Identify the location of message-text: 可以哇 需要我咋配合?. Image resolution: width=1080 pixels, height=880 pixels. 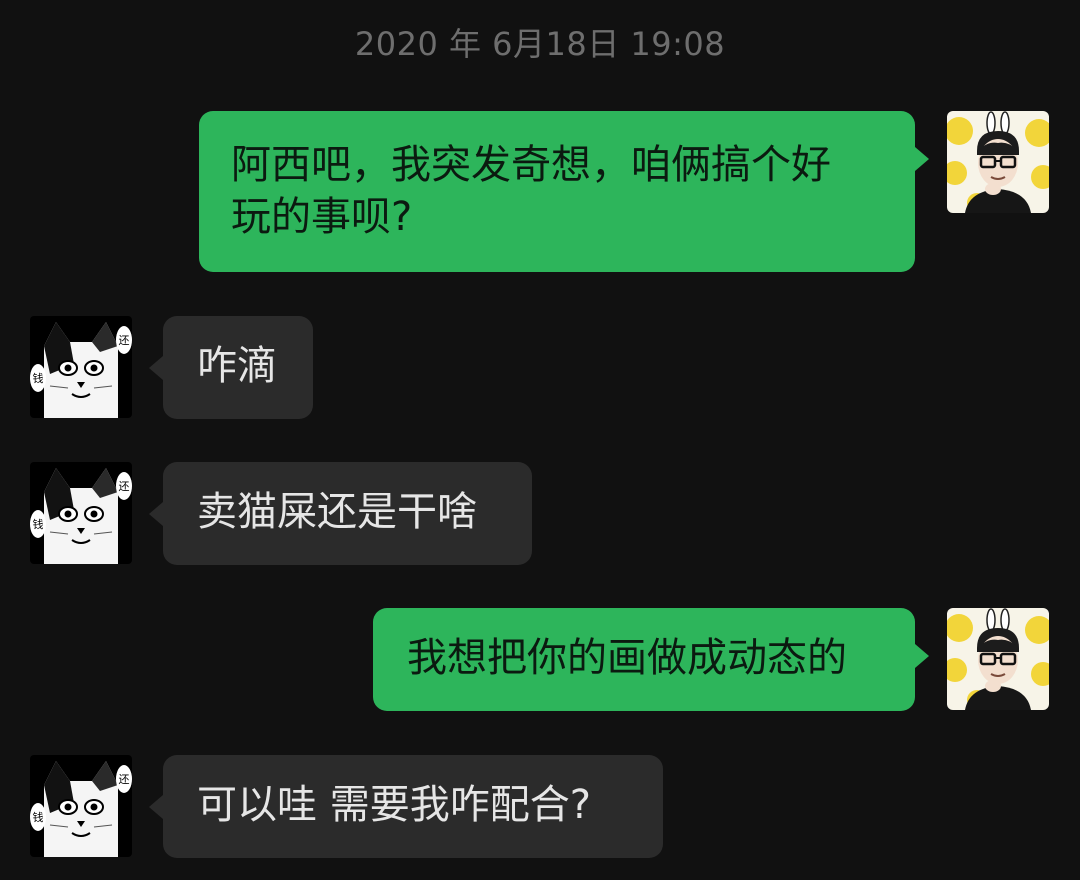
(394, 805).